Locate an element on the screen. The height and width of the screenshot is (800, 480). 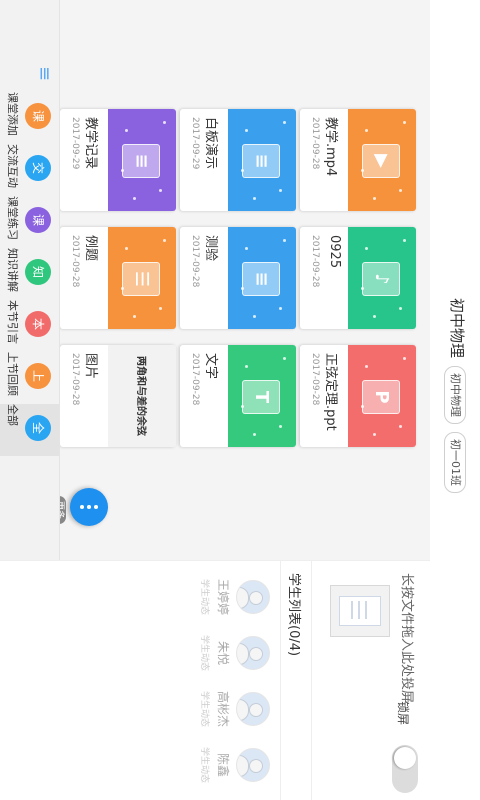
category-label: 课堂练习 is located at coordinates (12, 218).